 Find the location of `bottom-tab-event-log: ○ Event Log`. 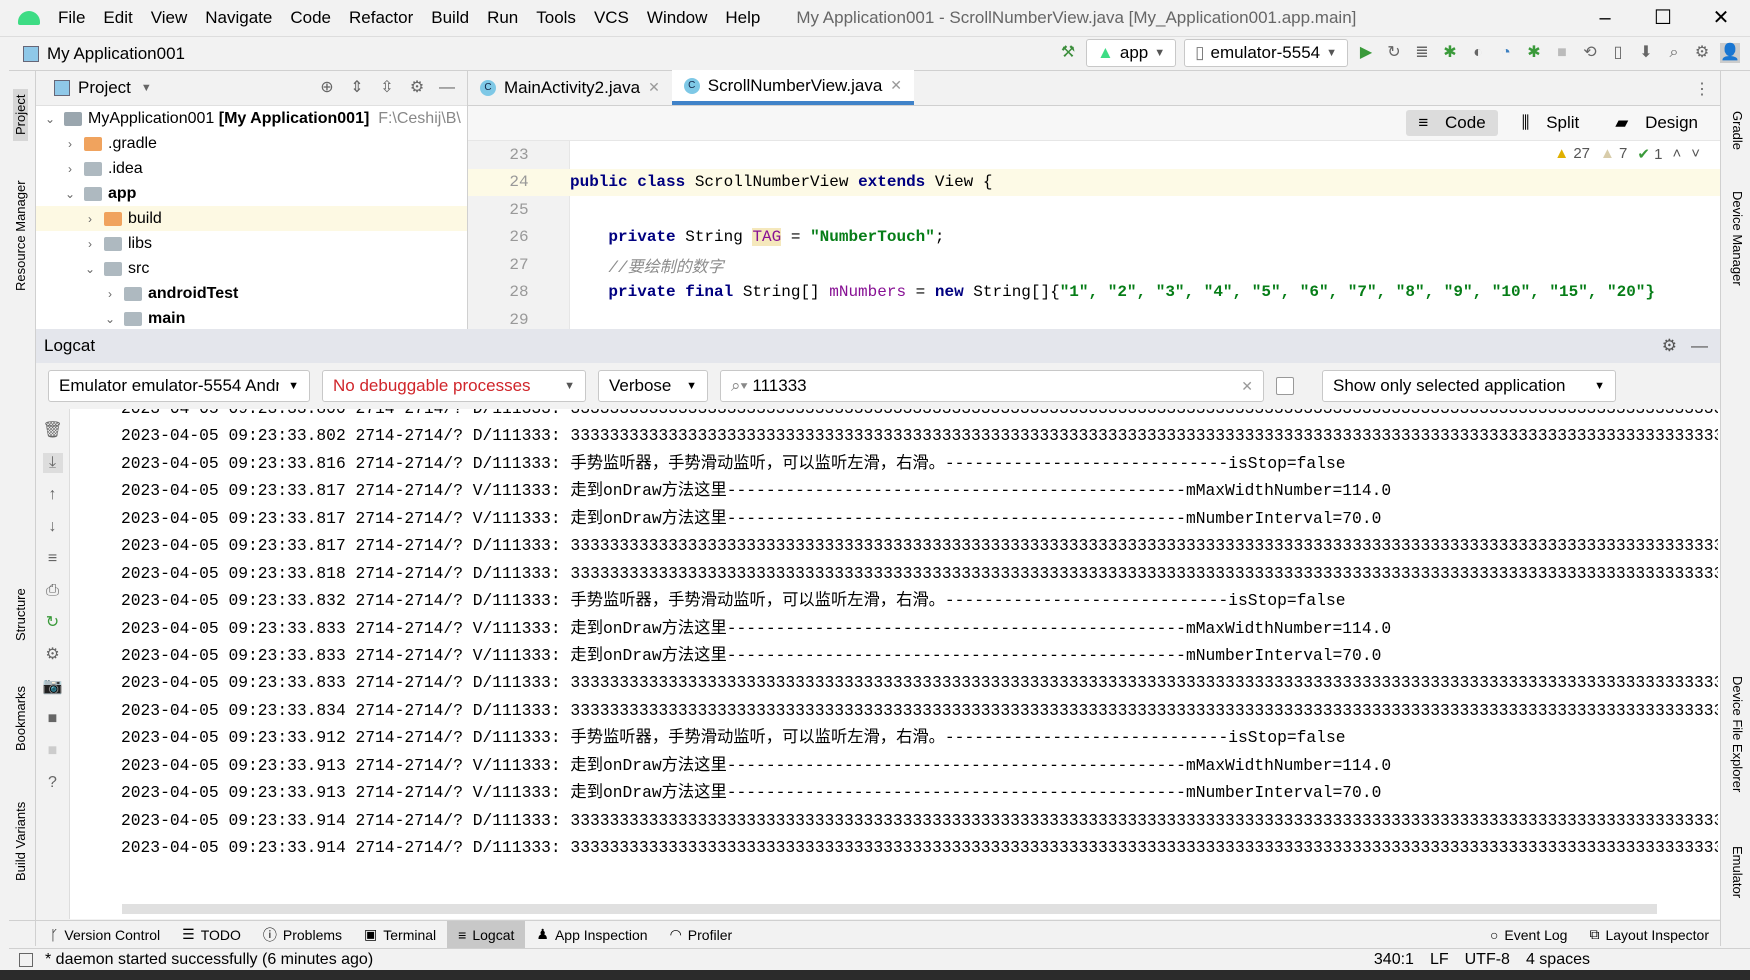

bottom-tab-event-log: ○ Event Log is located at coordinates (1529, 935).